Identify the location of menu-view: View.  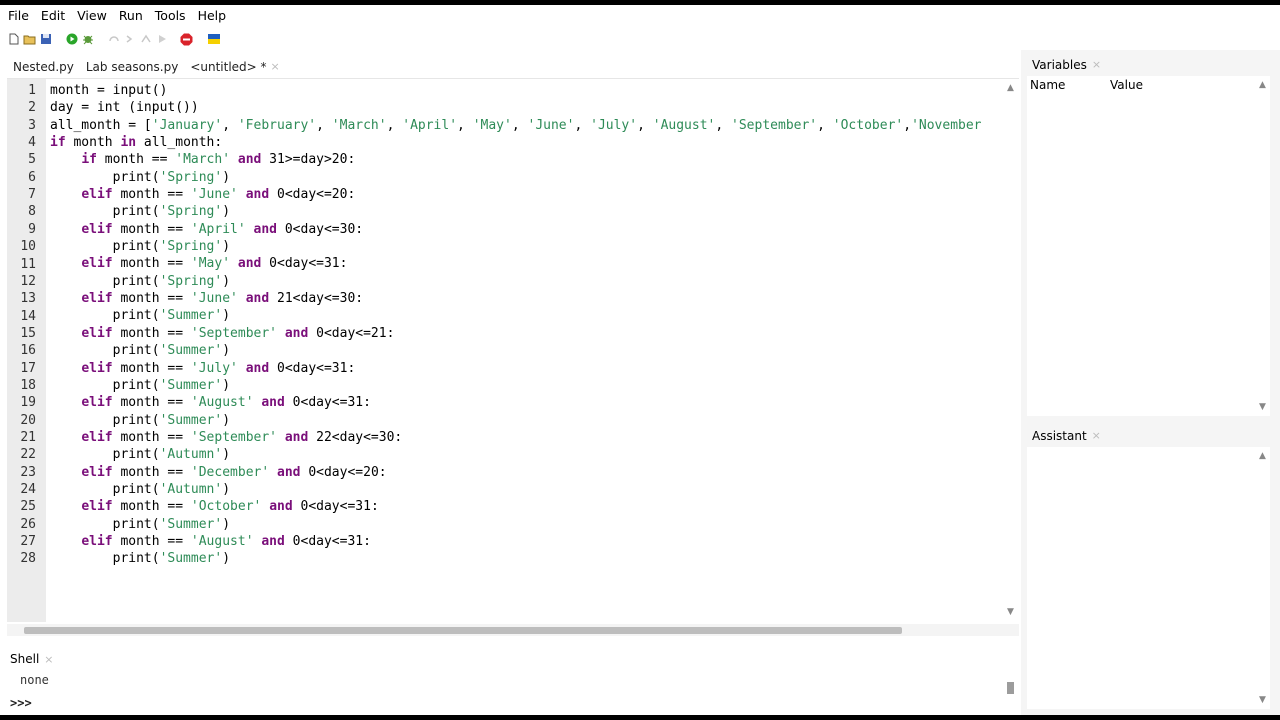
(92, 16).